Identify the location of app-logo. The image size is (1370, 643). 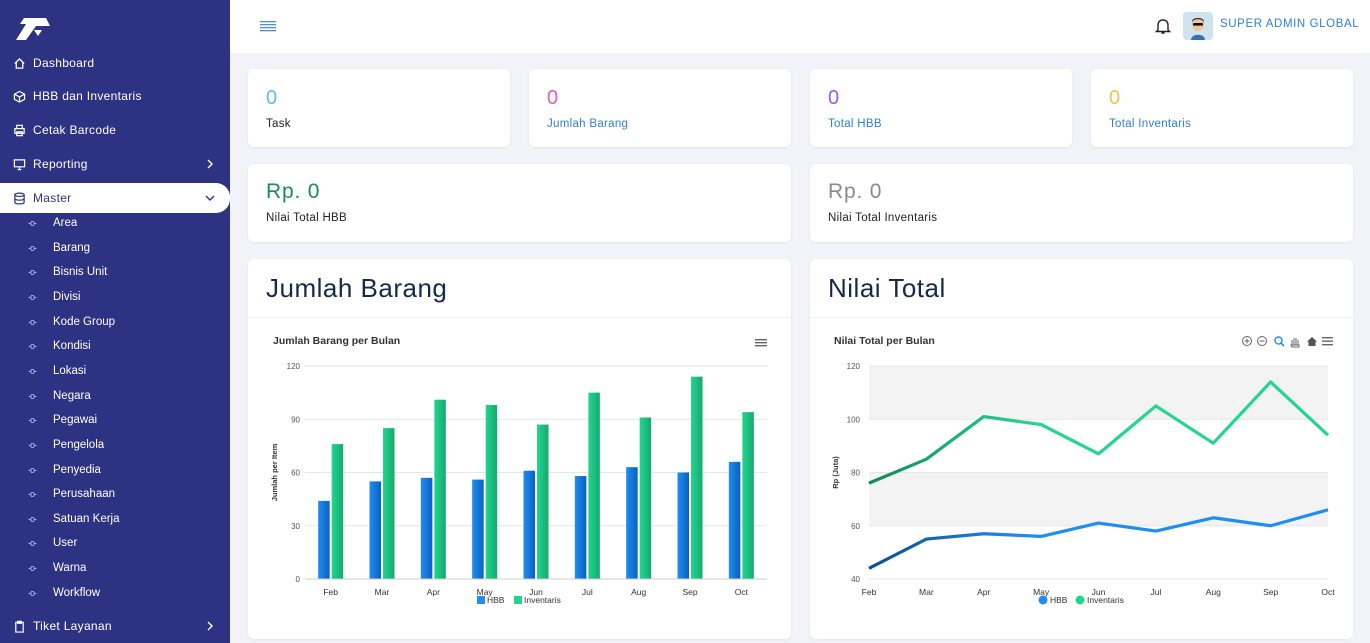
(32, 28).